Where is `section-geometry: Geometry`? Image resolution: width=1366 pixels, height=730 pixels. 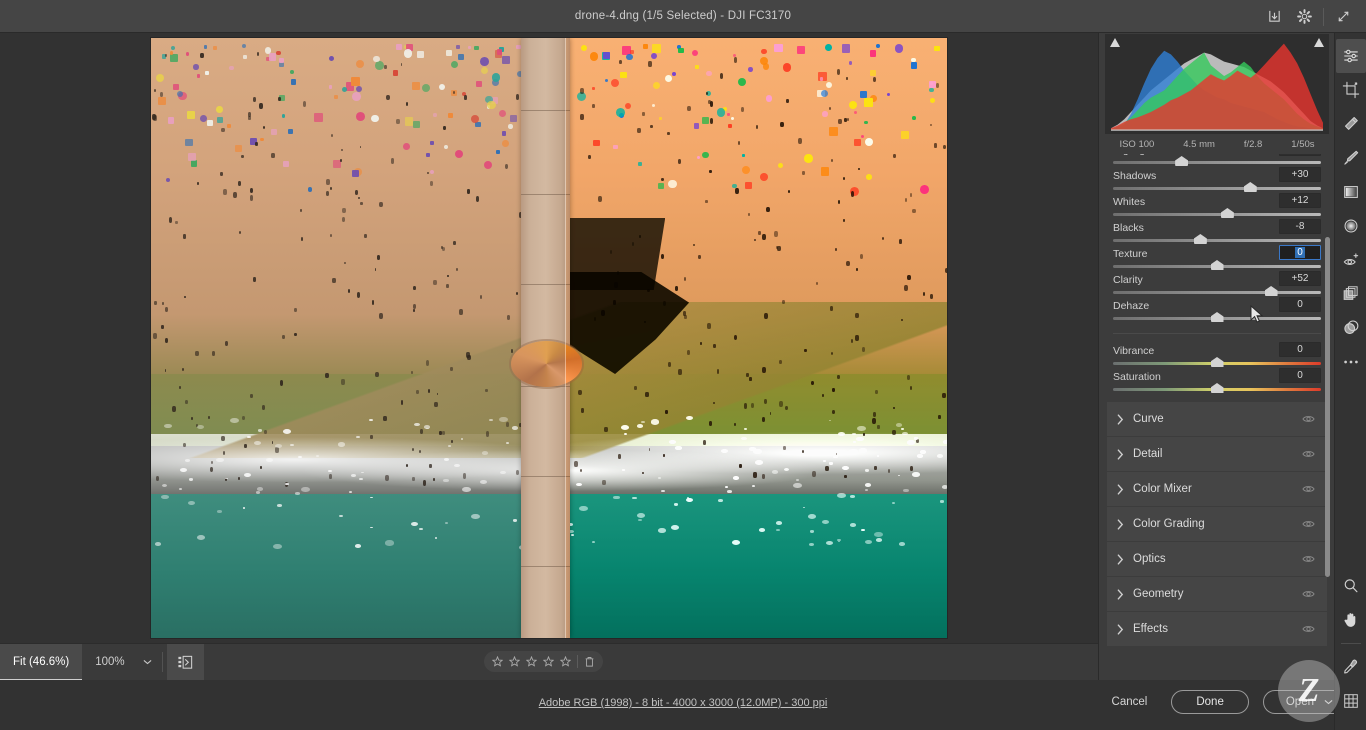
section-geometry: Geometry is located at coordinates (1217, 594).